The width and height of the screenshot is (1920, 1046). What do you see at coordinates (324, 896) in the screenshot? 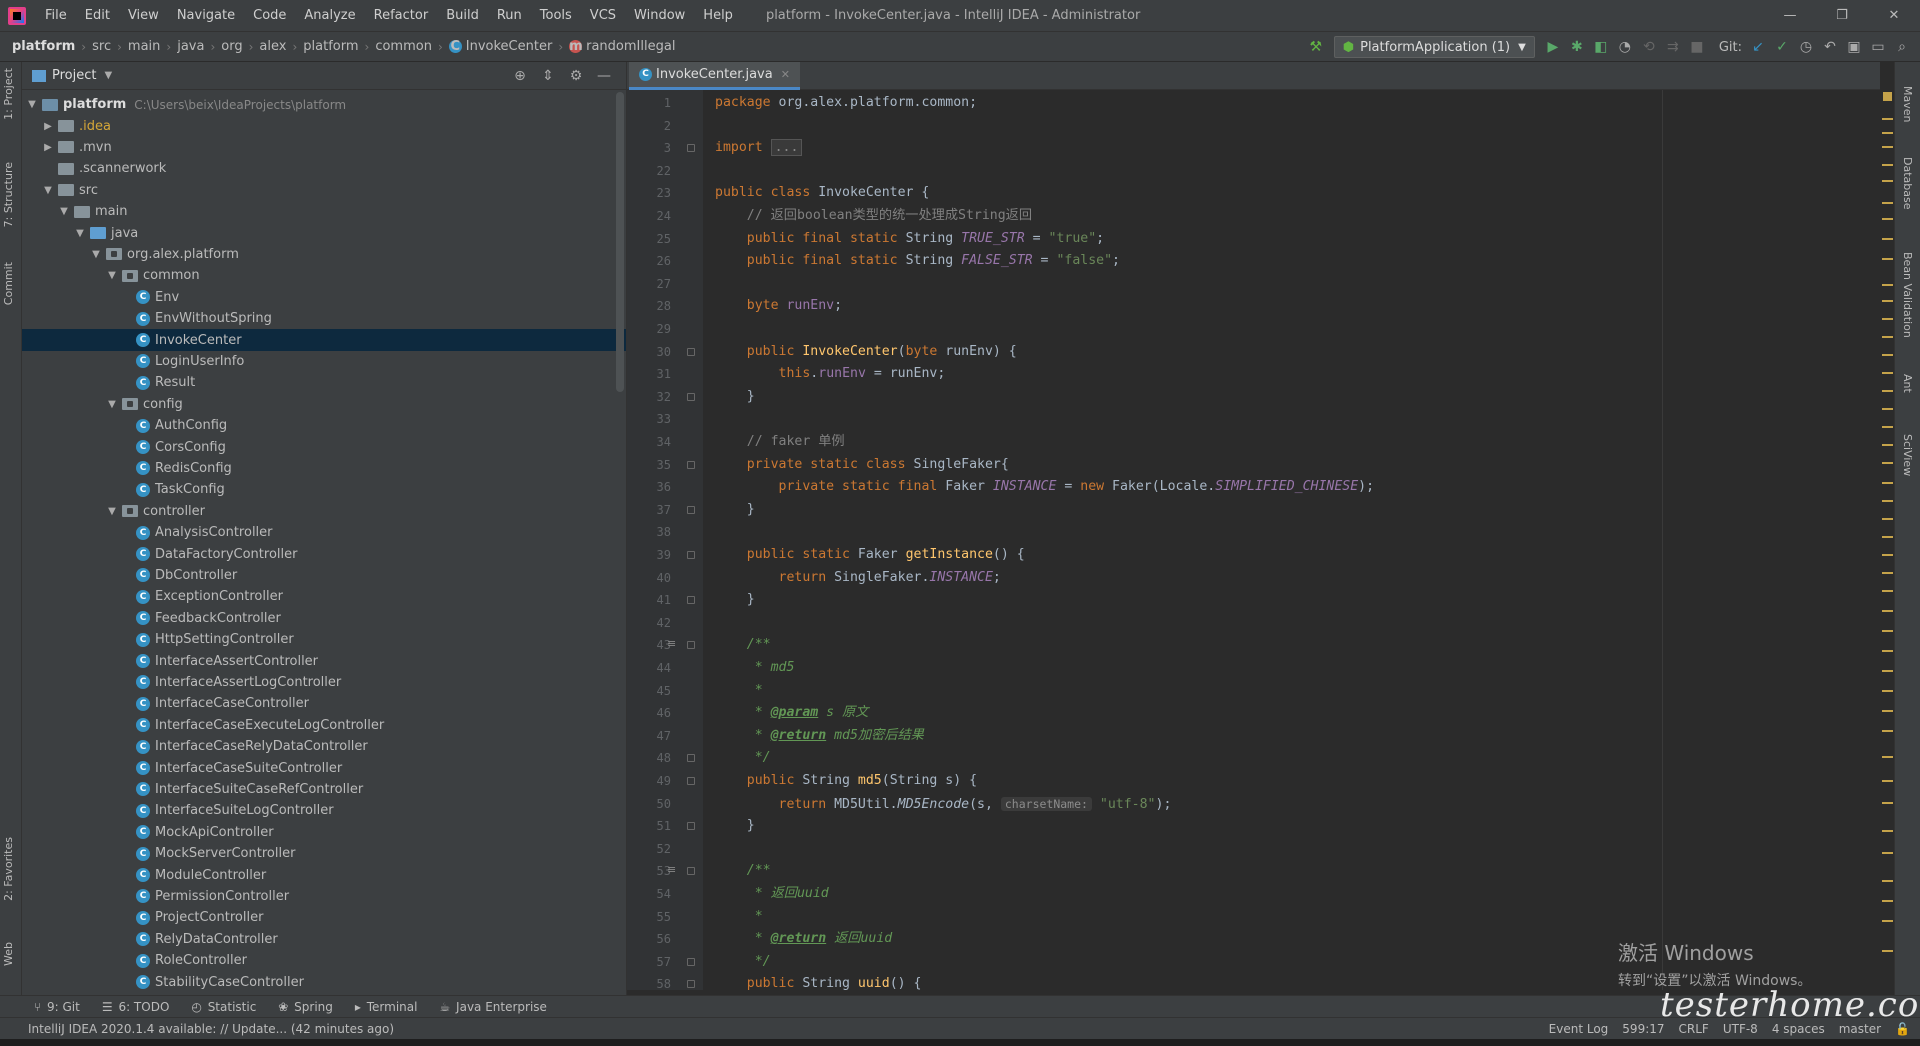
I see `tree-item: C PermissionController` at bounding box center [324, 896].